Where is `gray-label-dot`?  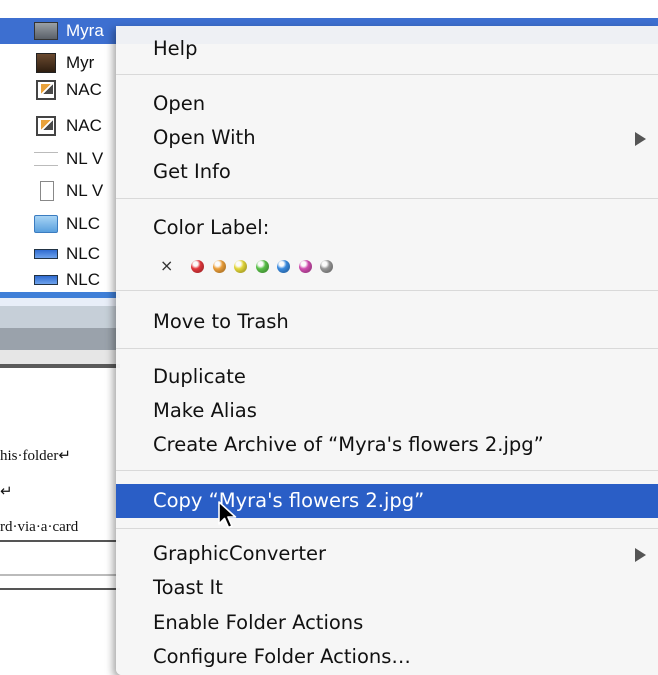
gray-label-dot is located at coordinates (327, 266).